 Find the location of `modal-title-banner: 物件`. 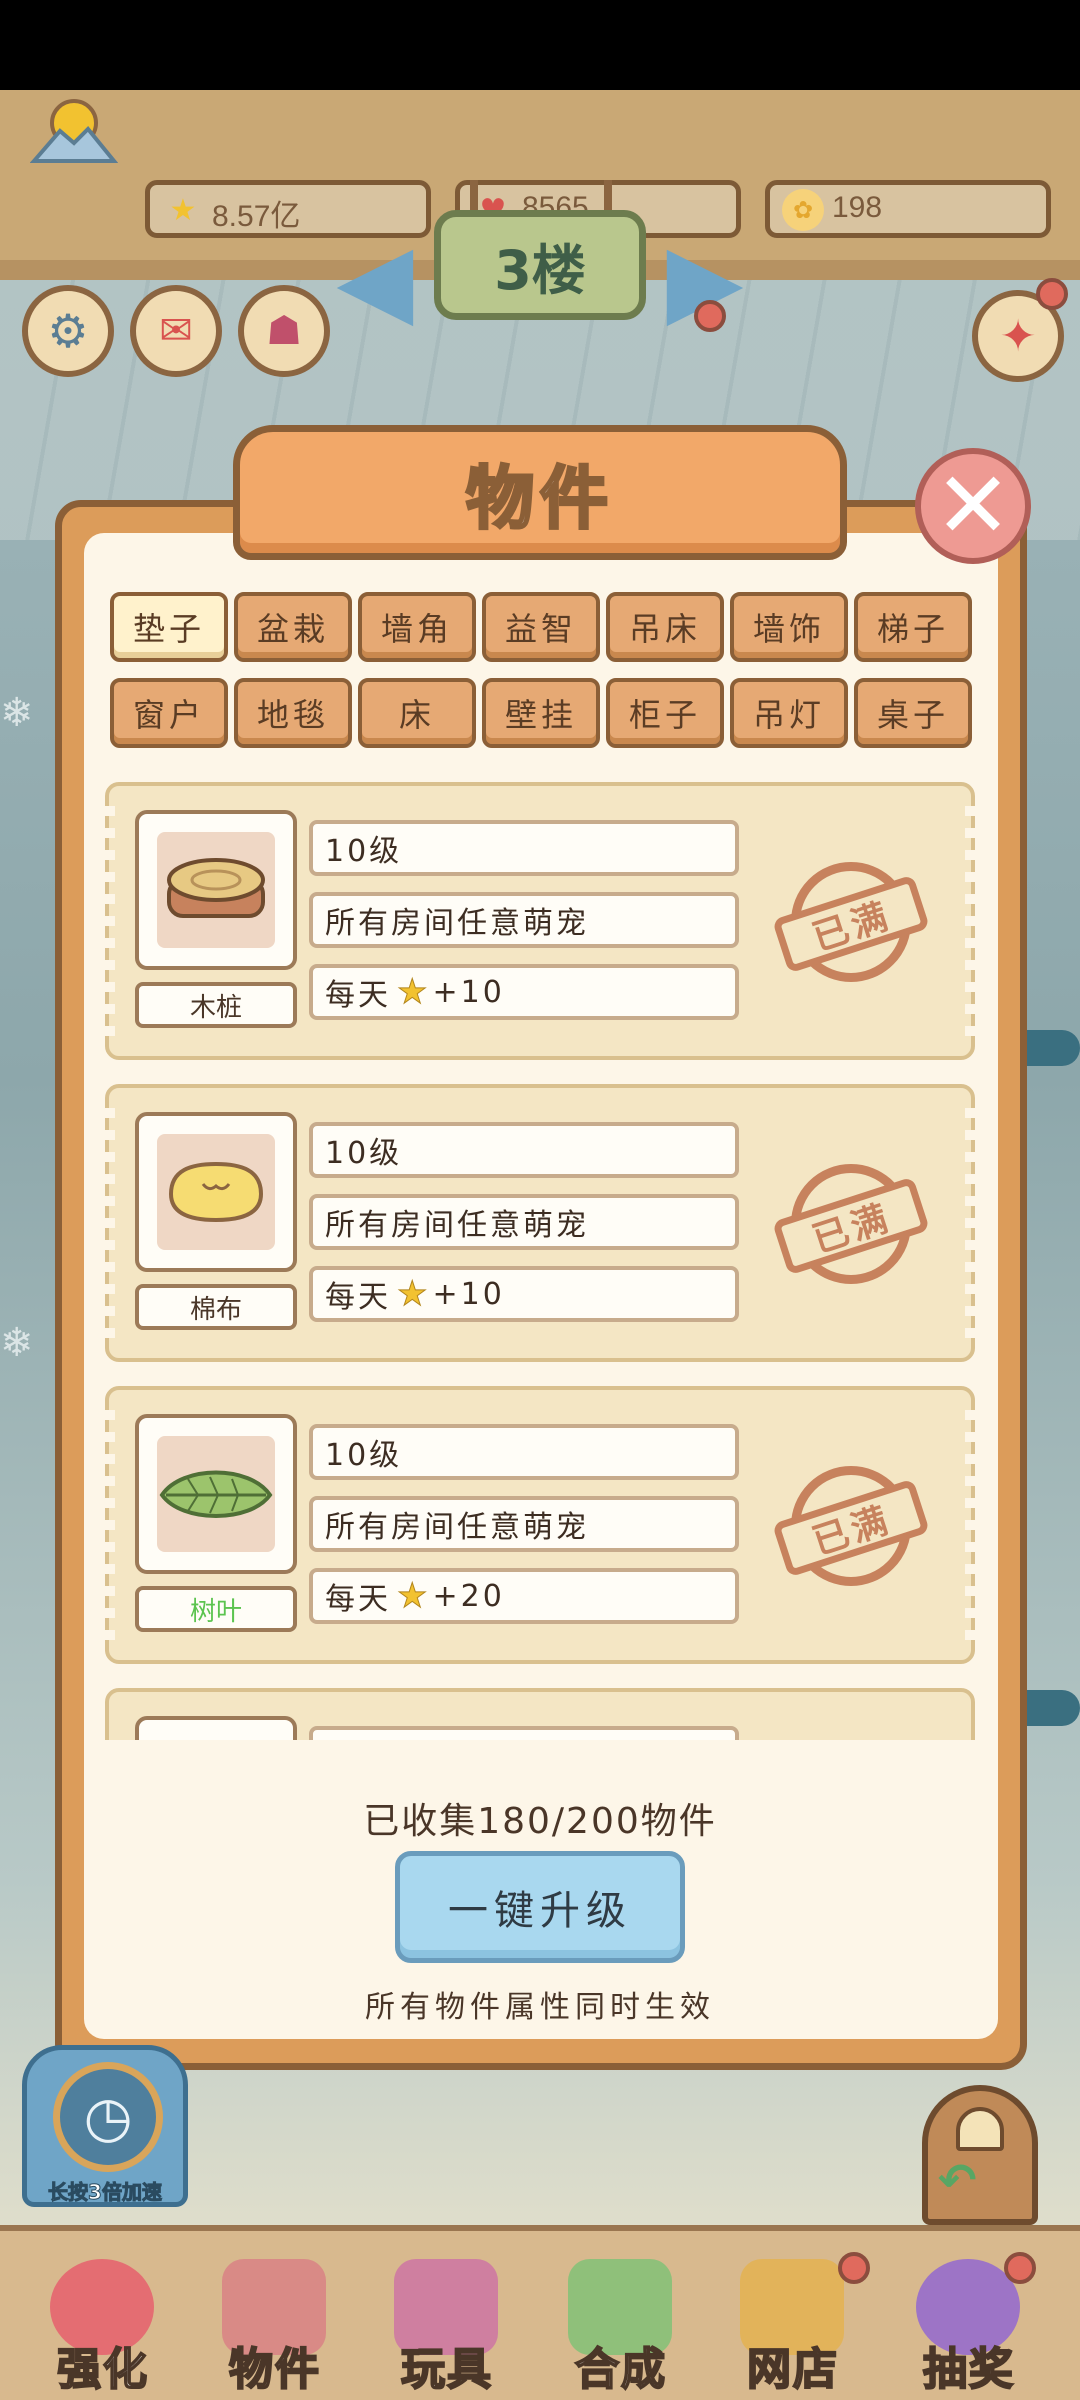

modal-title-banner: 物件 is located at coordinates (540, 492).